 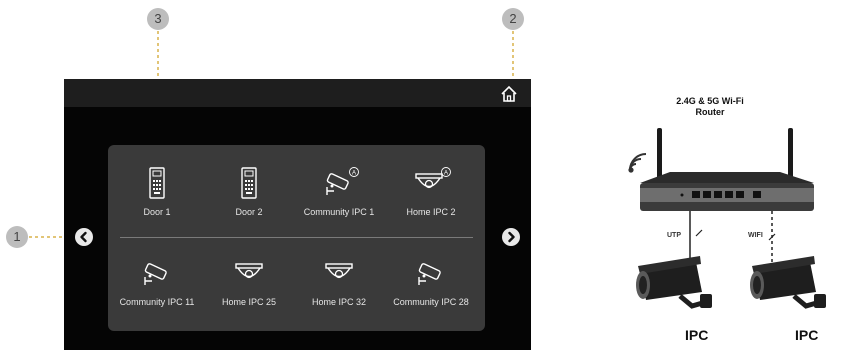 What do you see at coordinates (790, 154) in the screenshot?
I see `router-antenna-right` at bounding box center [790, 154].